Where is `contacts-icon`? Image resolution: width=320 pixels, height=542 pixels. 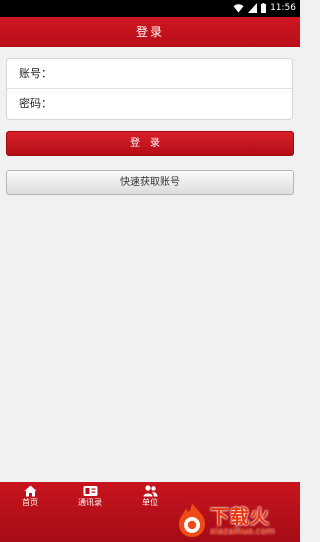 contacts-icon is located at coordinates (90, 491).